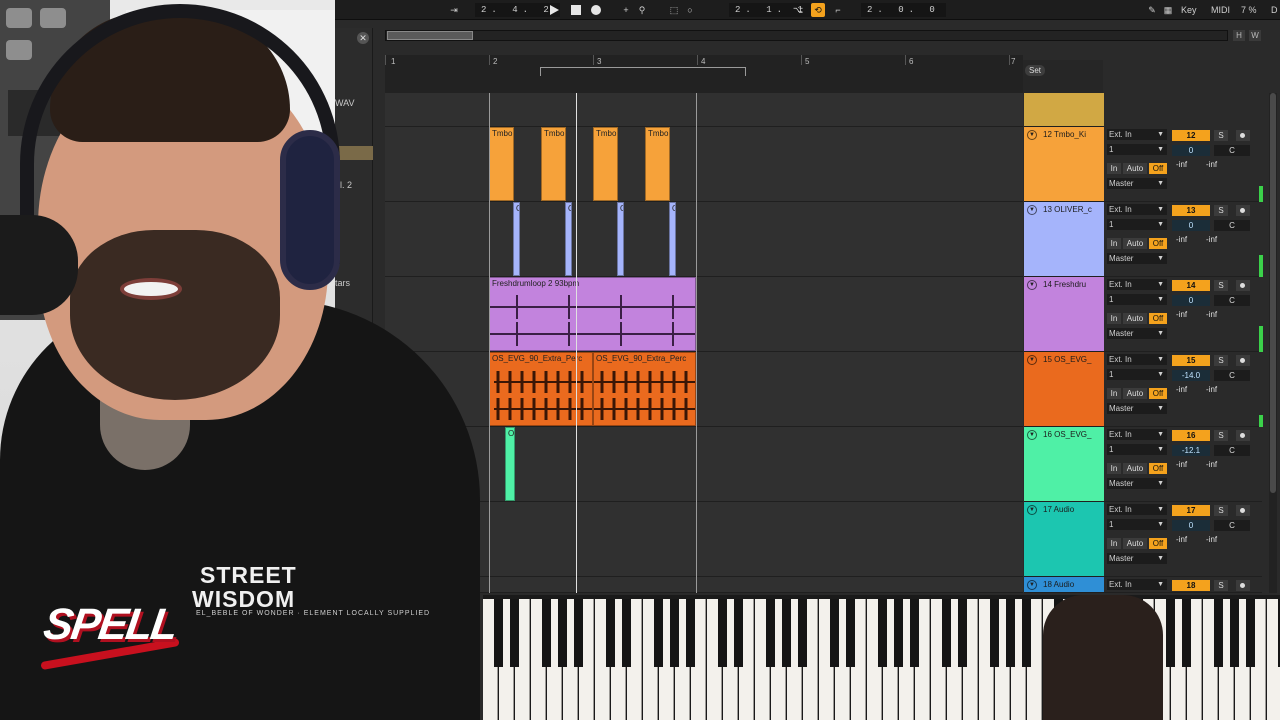 The image size is (1280, 720). I want to click on track-header: ▼ 16 OS_EVG_, so click(1064, 464).